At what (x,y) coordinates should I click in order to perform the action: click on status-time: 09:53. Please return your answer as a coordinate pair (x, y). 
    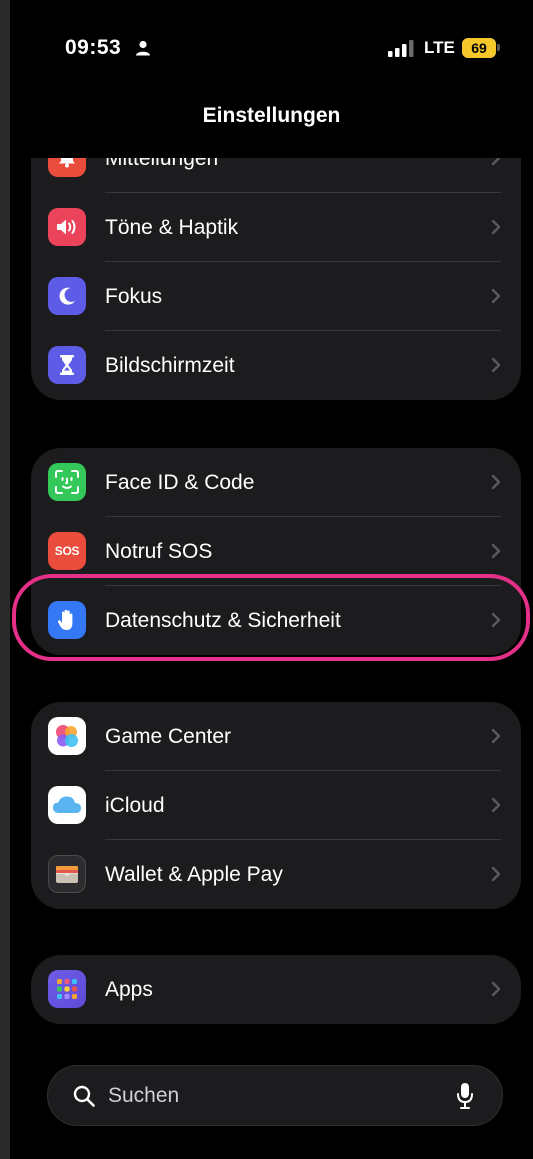
    Looking at the image, I should click on (93, 47).